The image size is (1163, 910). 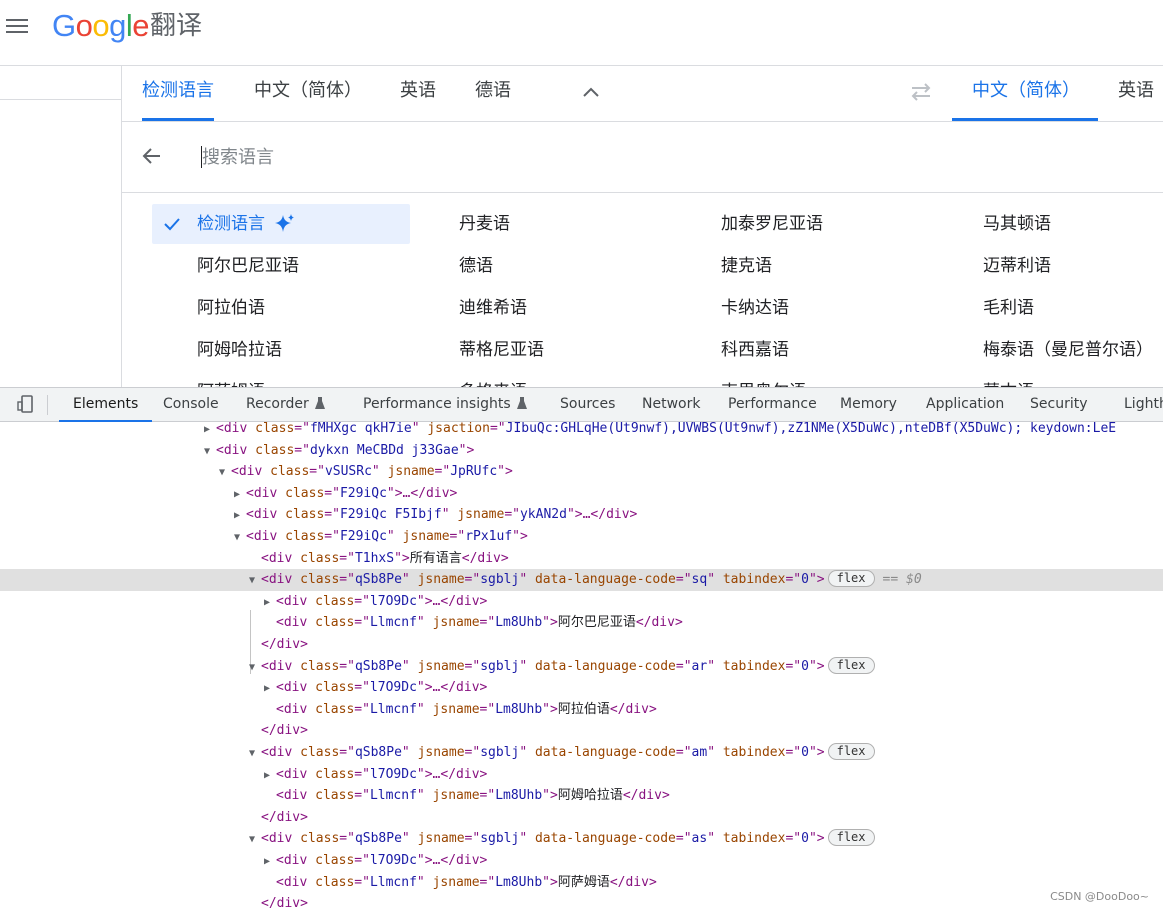 What do you see at coordinates (965, 404) in the screenshot?
I see `devtools-tab-application: Application` at bounding box center [965, 404].